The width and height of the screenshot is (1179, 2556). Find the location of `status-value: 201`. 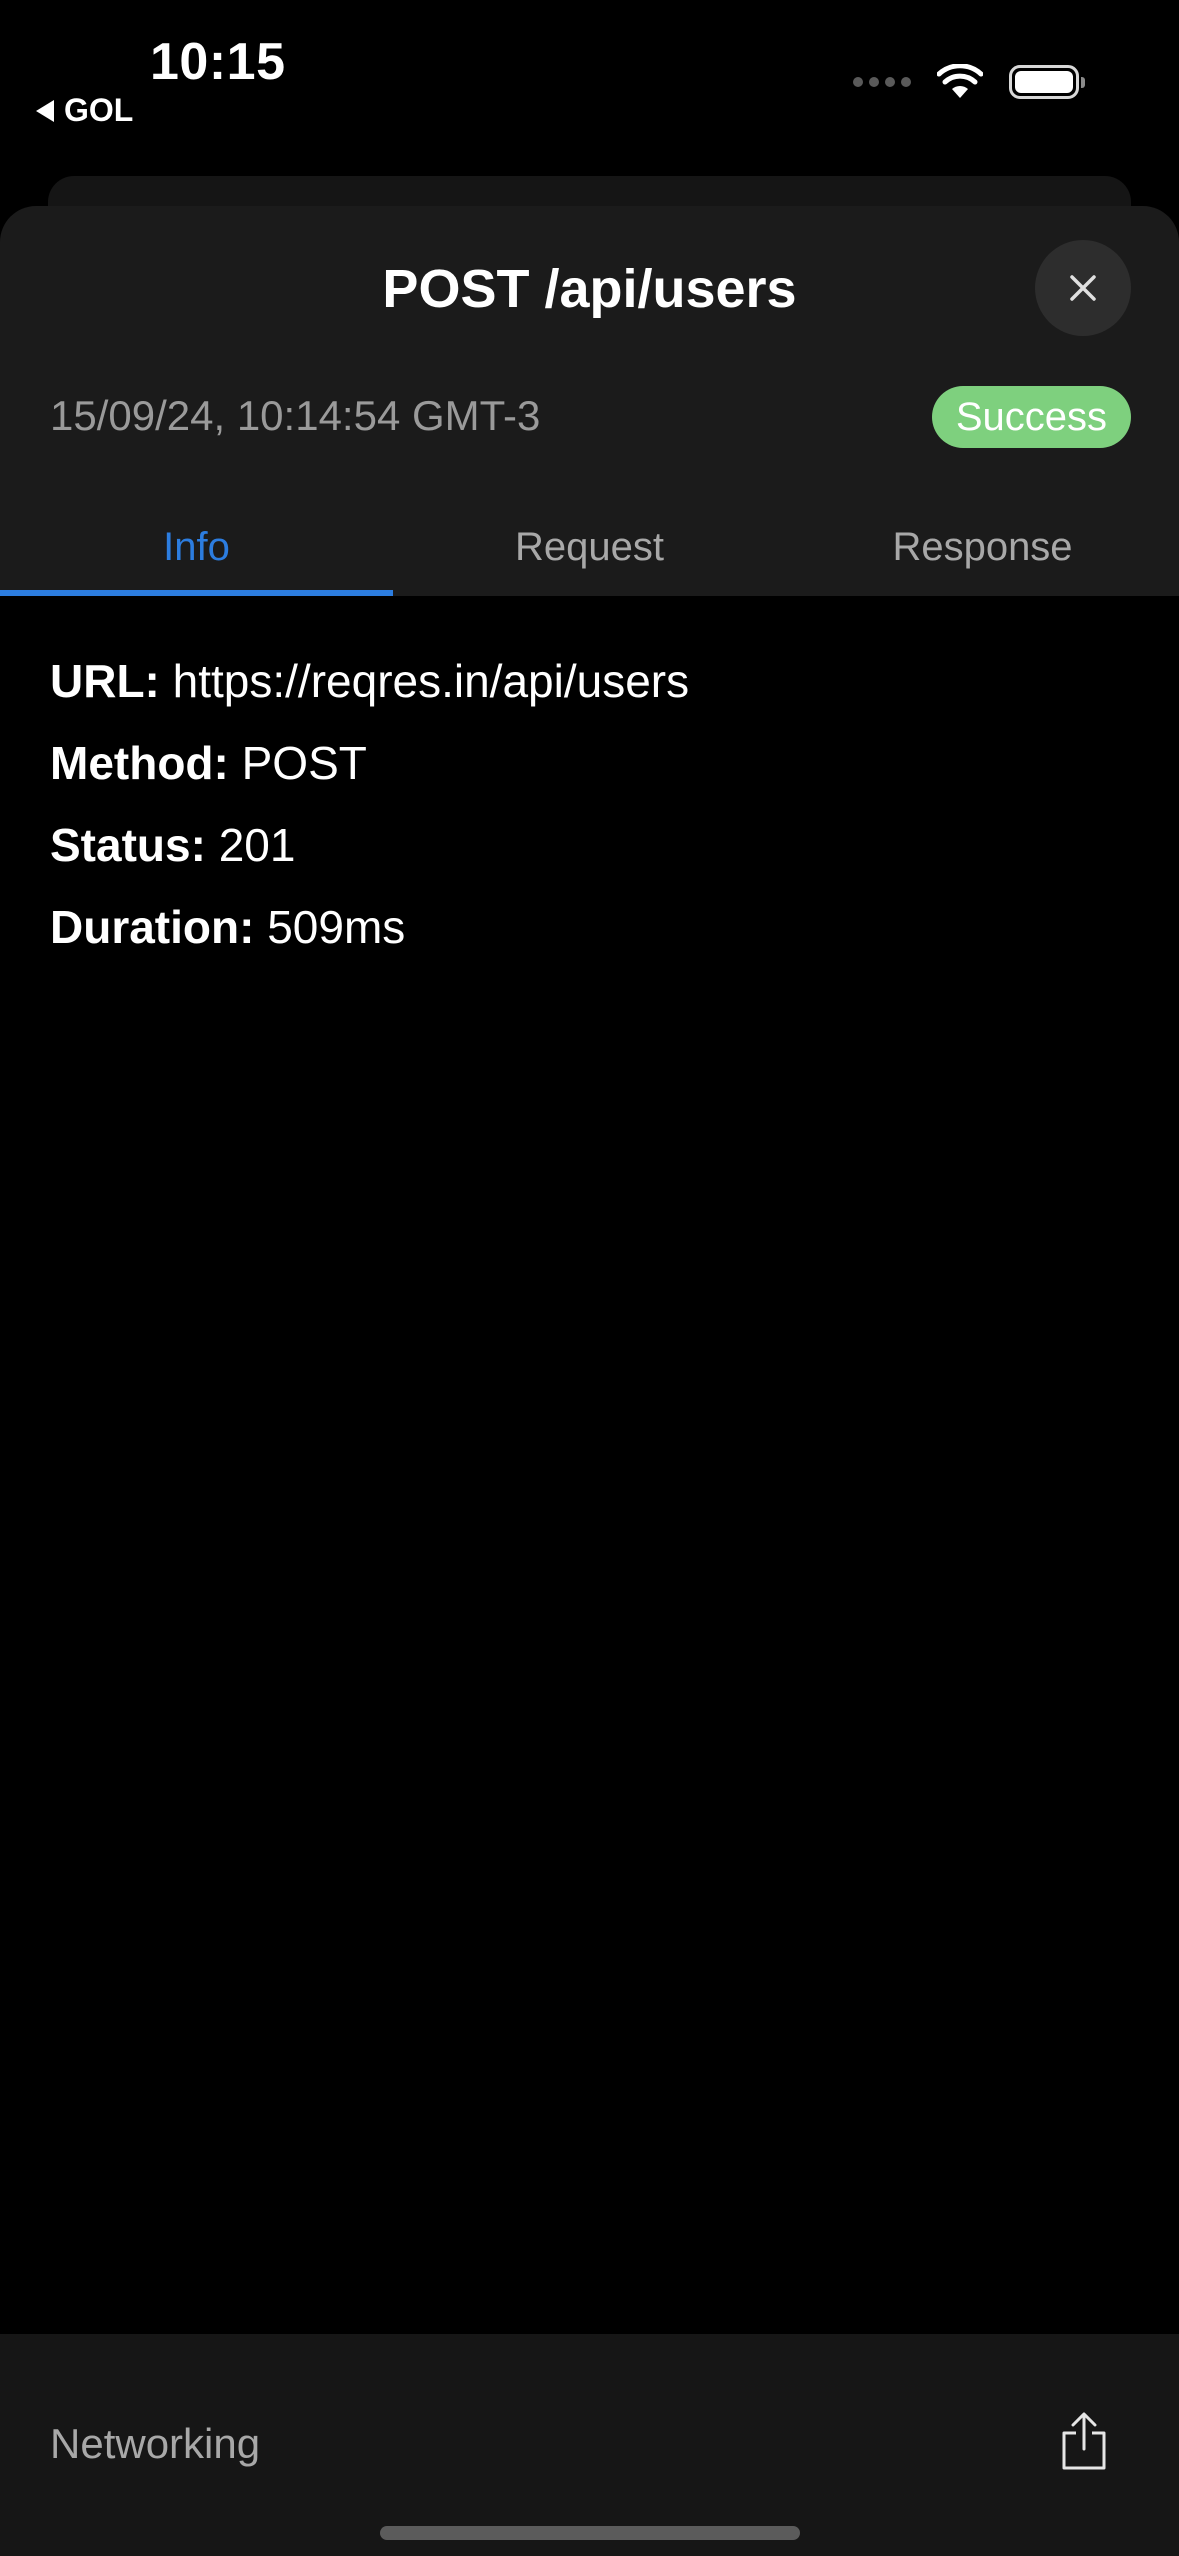

status-value: 201 is located at coordinates (257, 845).